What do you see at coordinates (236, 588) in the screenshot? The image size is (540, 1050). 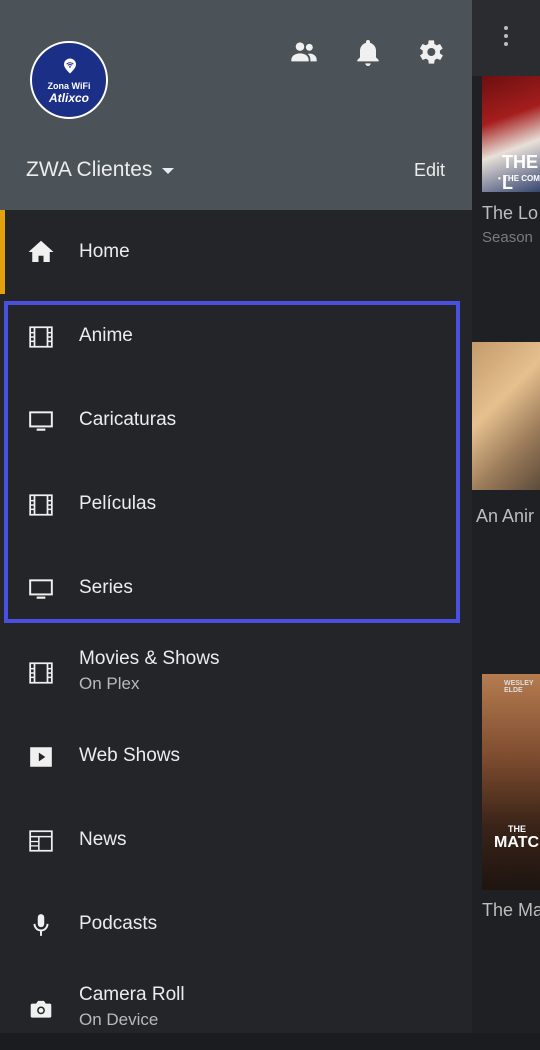 I see `nav-item-series: Series` at bounding box center [236, 588].